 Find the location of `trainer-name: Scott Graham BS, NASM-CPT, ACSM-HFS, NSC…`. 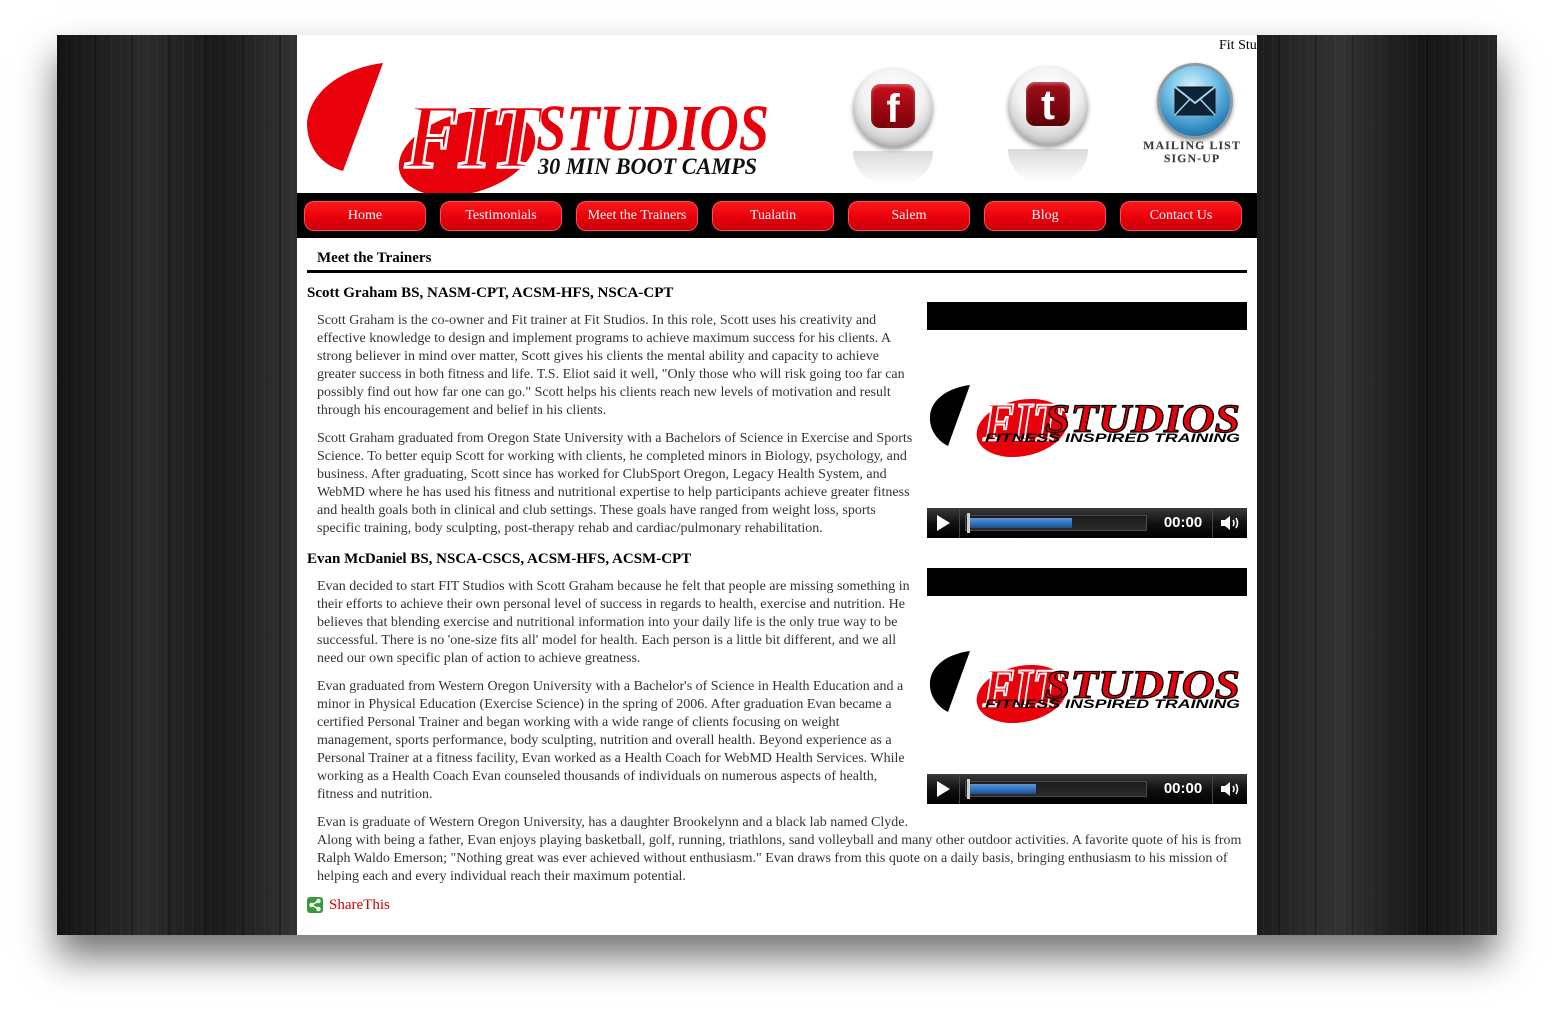

trainer-name: Scott Graham BS, NASM-CPT, ACSM-HFS, NSC… is located at coordinates (490, 293).